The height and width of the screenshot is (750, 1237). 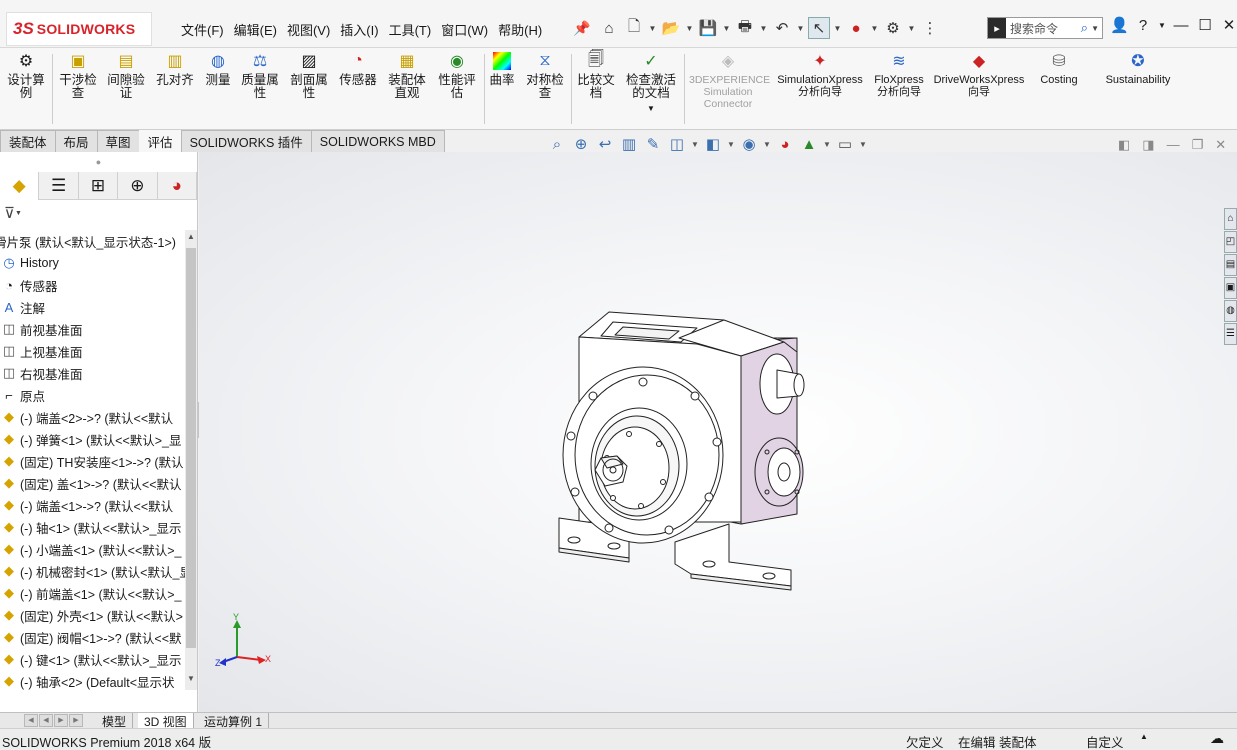 What do you see at coordinates (191, 239) in the screenshot?
I see `scroll-up-icon: ▲` at bounding box center [191, 239].